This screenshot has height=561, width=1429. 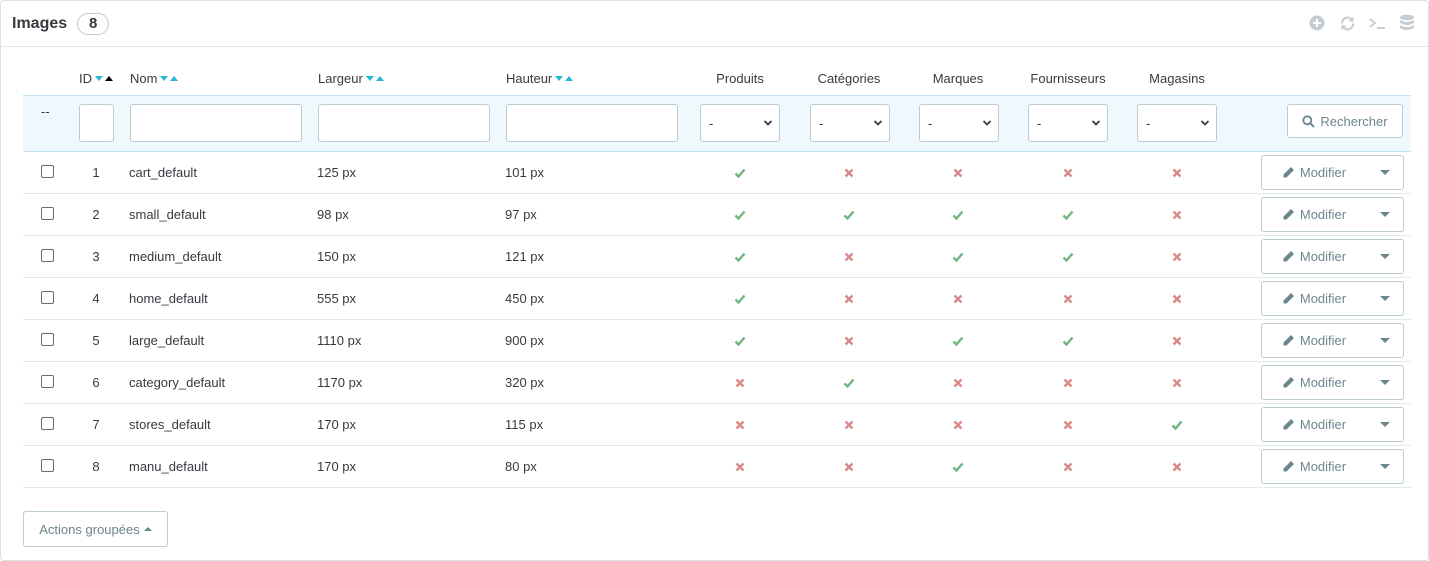 What do you see at coordinates (850, 123) in the screenshot?
I see `filter-categories-select: -` at bounding box center [850, 123].